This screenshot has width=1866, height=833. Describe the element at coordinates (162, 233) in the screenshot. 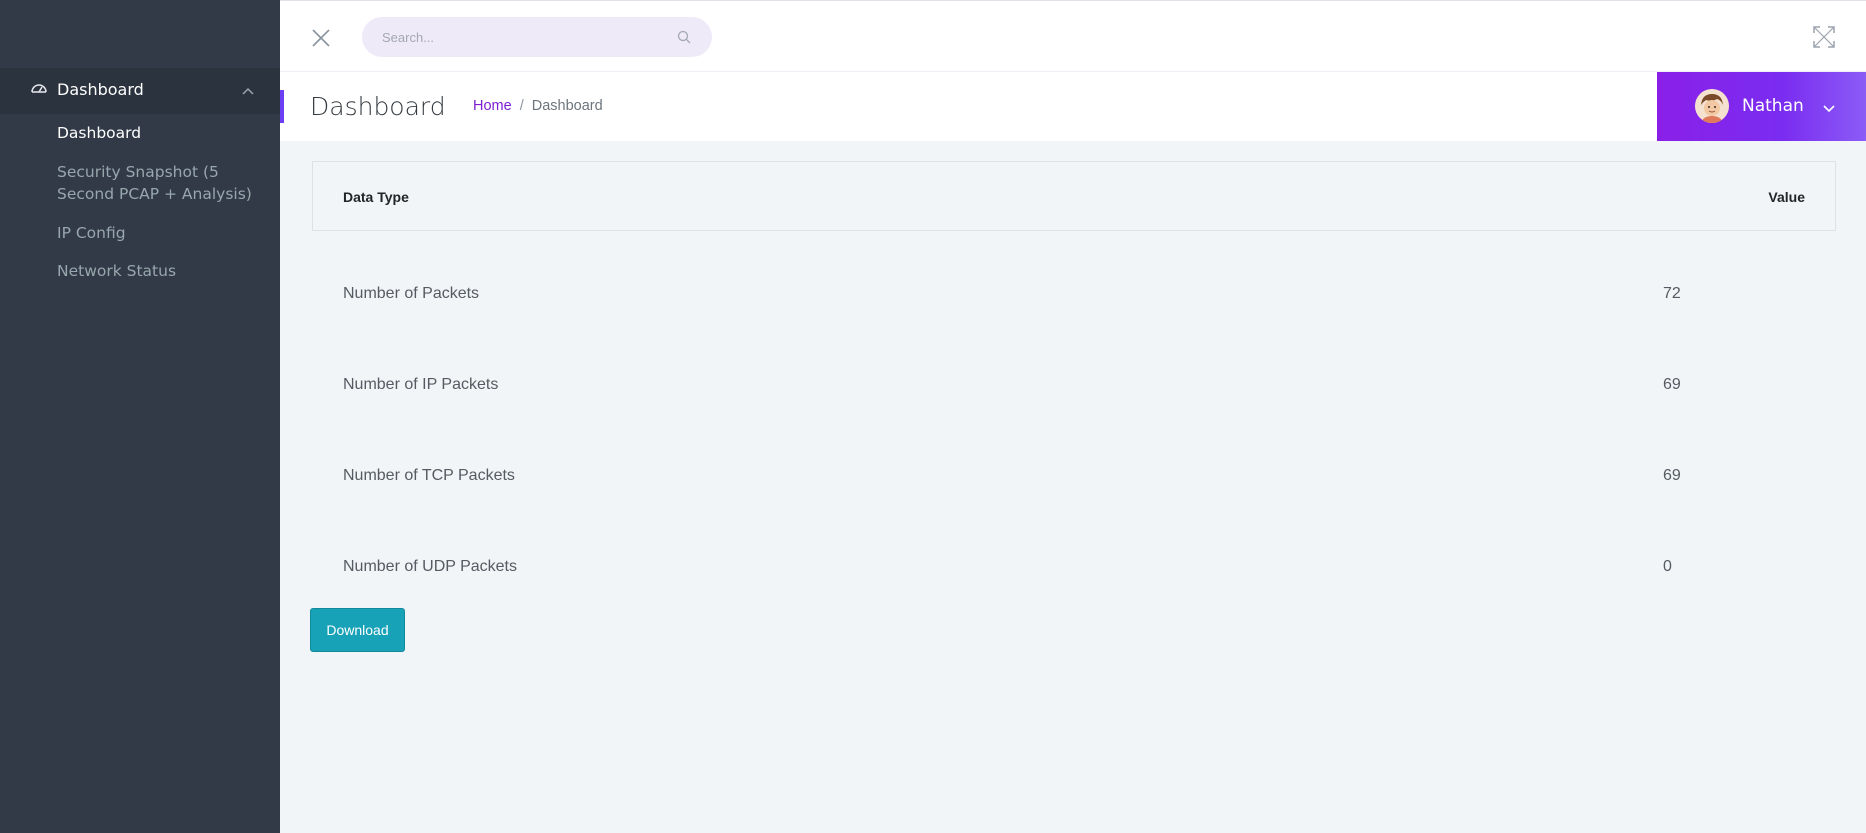

I see `sidebar-item-ip-config: IP Config` at that location.